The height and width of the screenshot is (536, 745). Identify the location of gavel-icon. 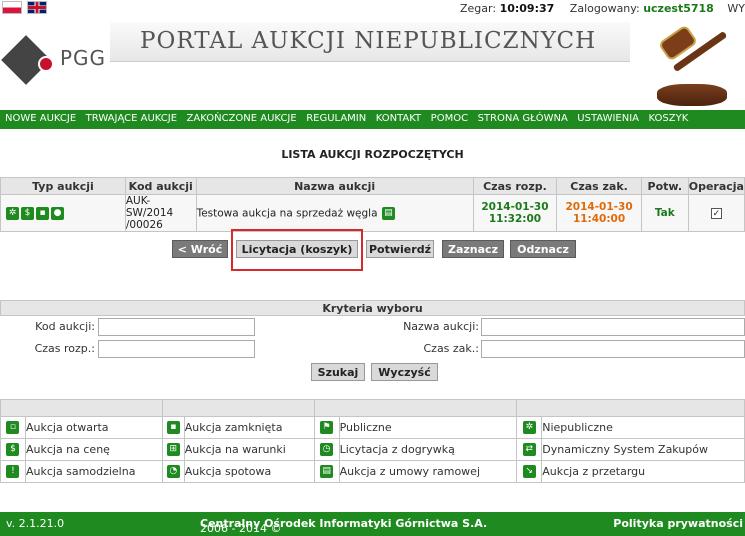
(695, 64).